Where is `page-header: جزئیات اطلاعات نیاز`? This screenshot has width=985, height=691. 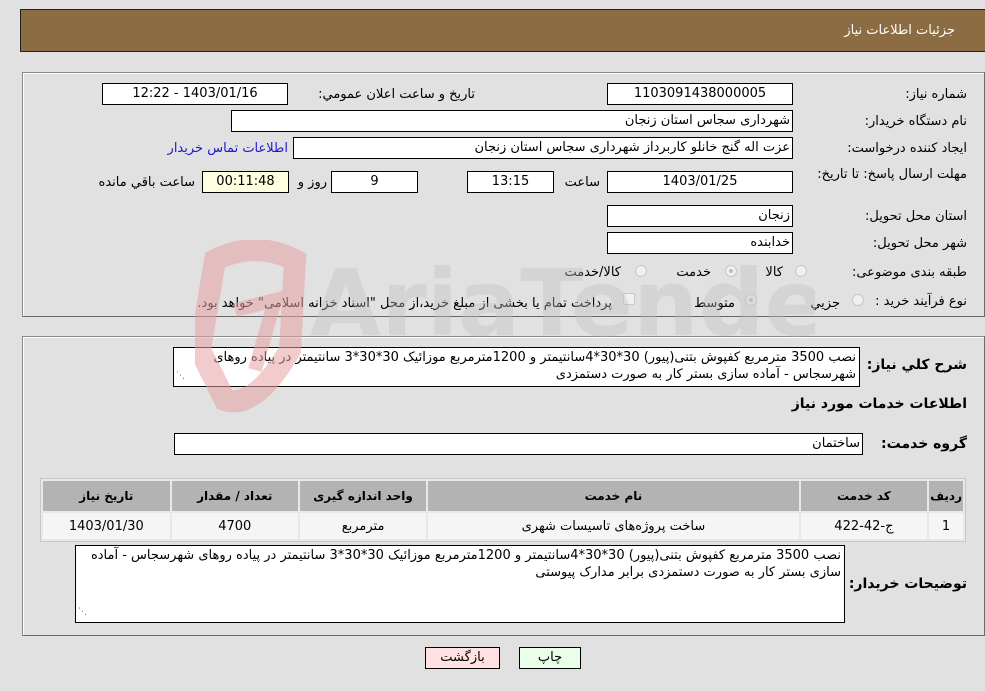
page-header: جزئیات اطلاعات نیاز is located at coordinates (502, 30).